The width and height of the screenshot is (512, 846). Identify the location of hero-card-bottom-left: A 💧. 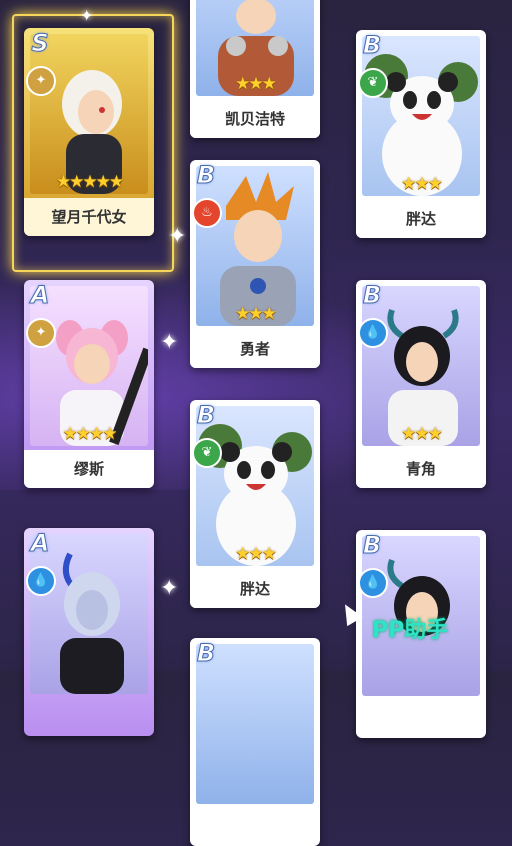
(89, 632).